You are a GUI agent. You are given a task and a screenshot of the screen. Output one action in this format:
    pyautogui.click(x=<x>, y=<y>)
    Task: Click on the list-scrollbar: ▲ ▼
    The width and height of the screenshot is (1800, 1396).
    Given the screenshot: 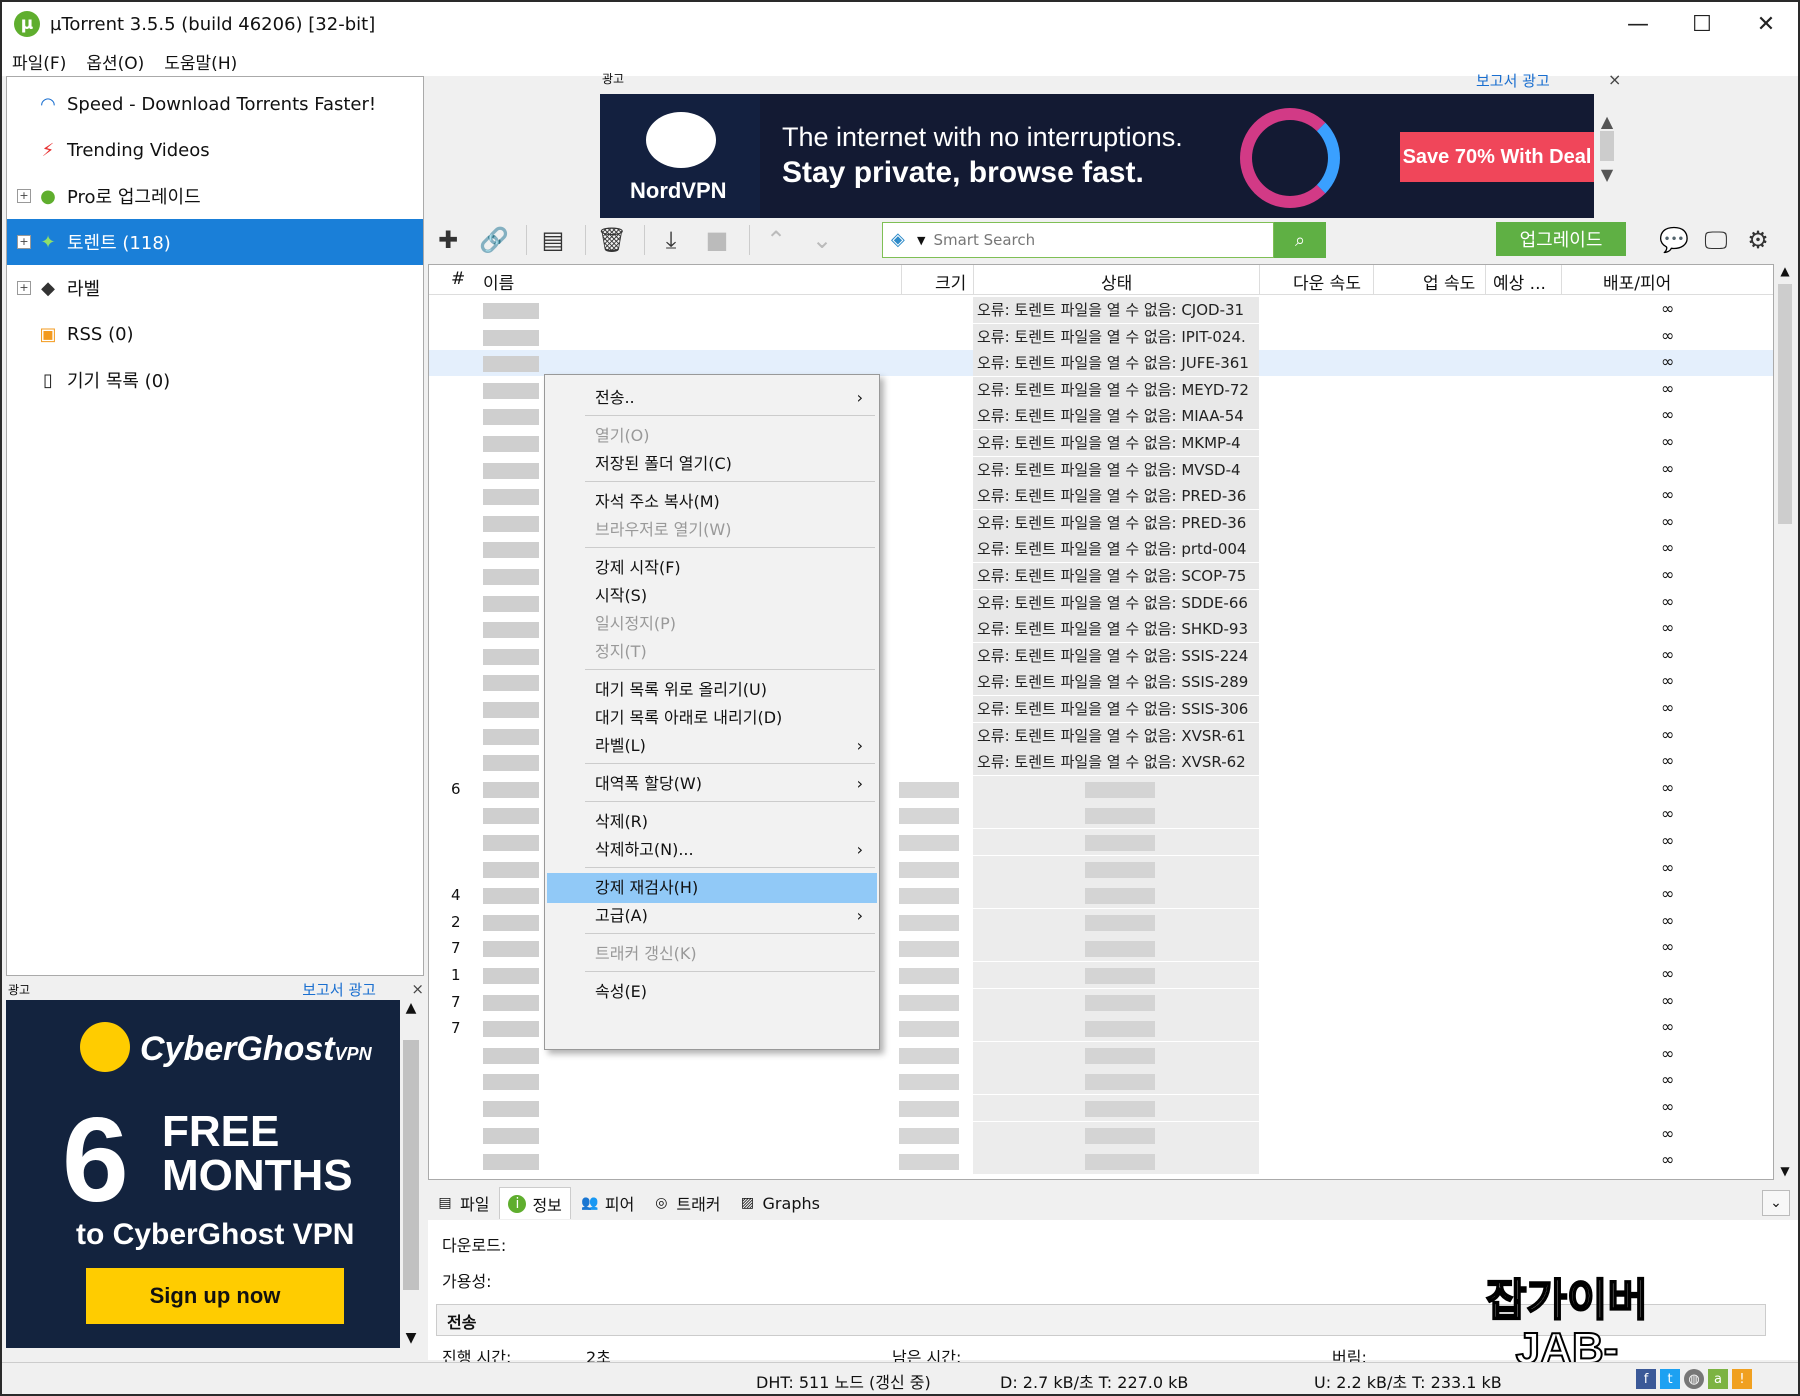 What is the action you would take?
    pyautogui.click(x=1785, y=722)
    